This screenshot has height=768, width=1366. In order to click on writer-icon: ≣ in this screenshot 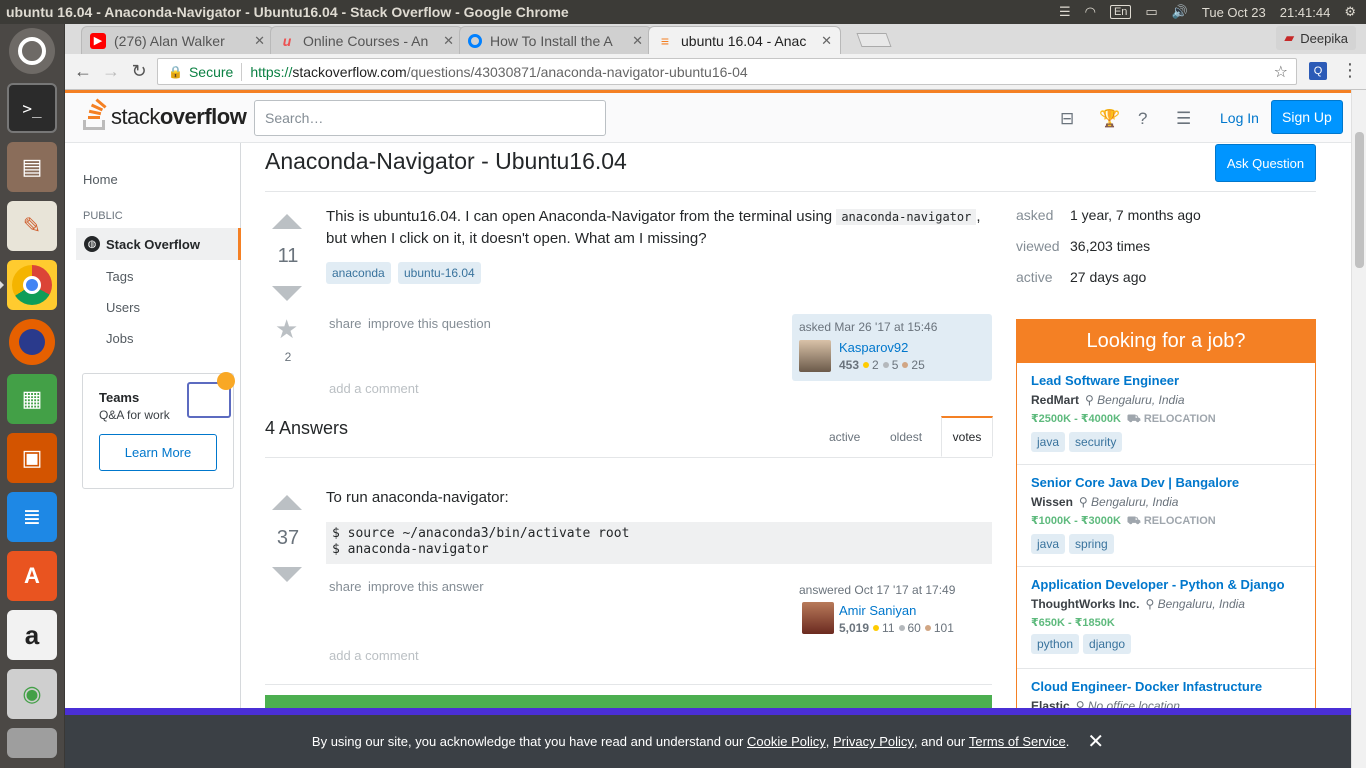, I will do `click(32, 517)`.